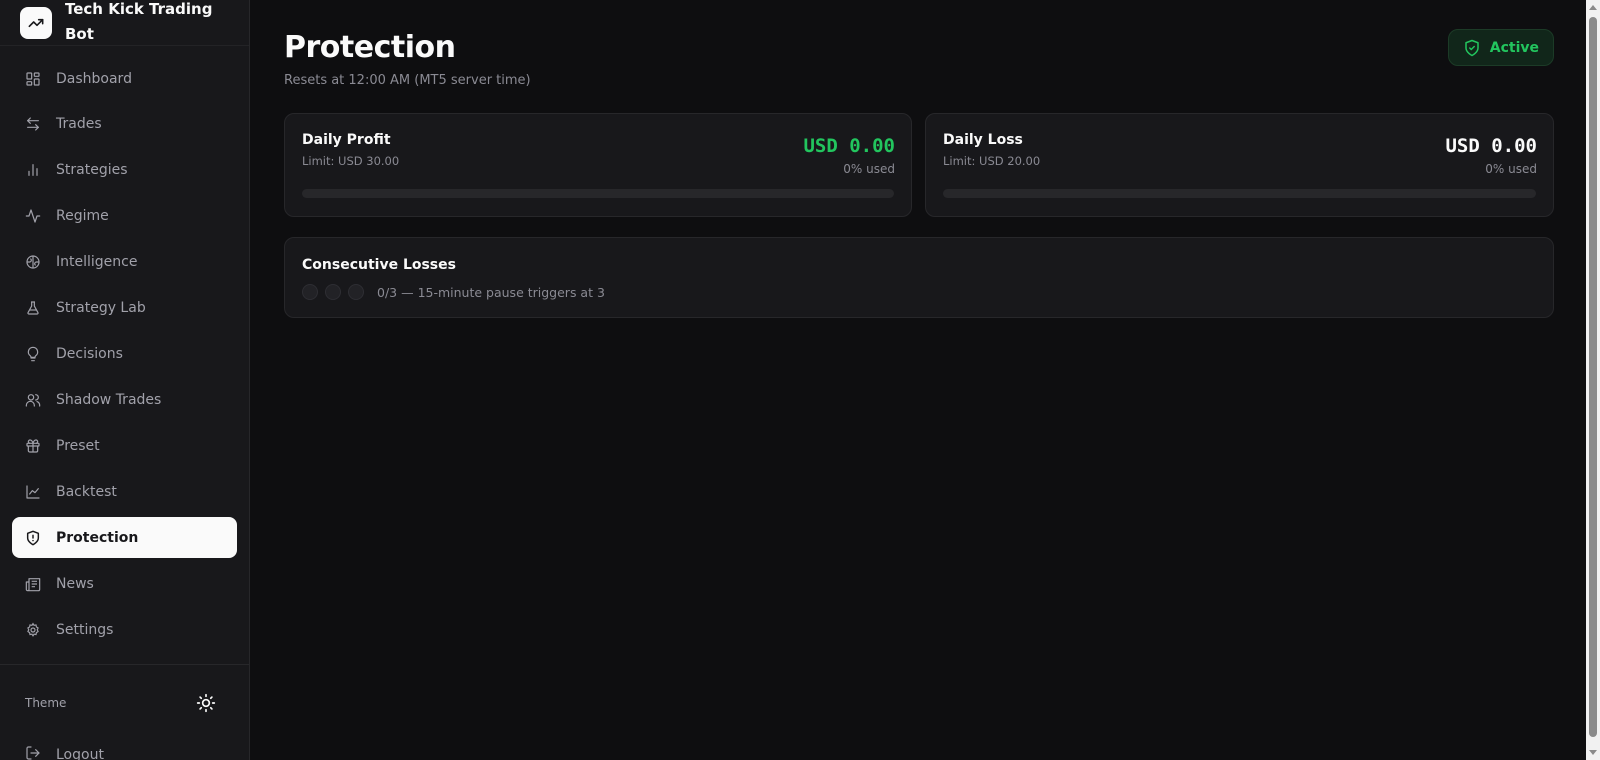  What do you see at coordinates (992, 161) in the screenshot?
I see `card-limit: Limit: USD 20.00` at bounding box center [992, 161].